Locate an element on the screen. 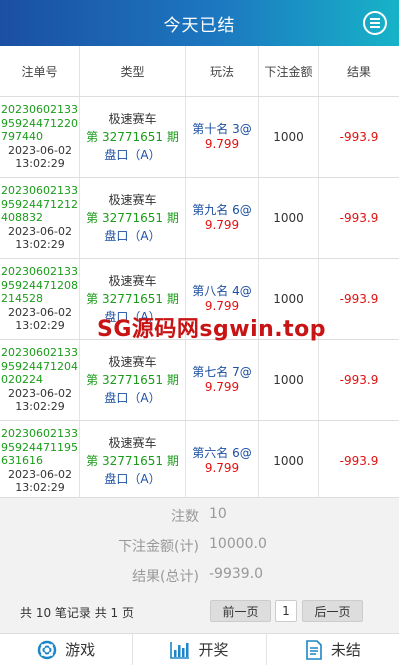 This screenshot has width=399, height=665. tab-results: 开奖 is located at coordinates (200, 649).